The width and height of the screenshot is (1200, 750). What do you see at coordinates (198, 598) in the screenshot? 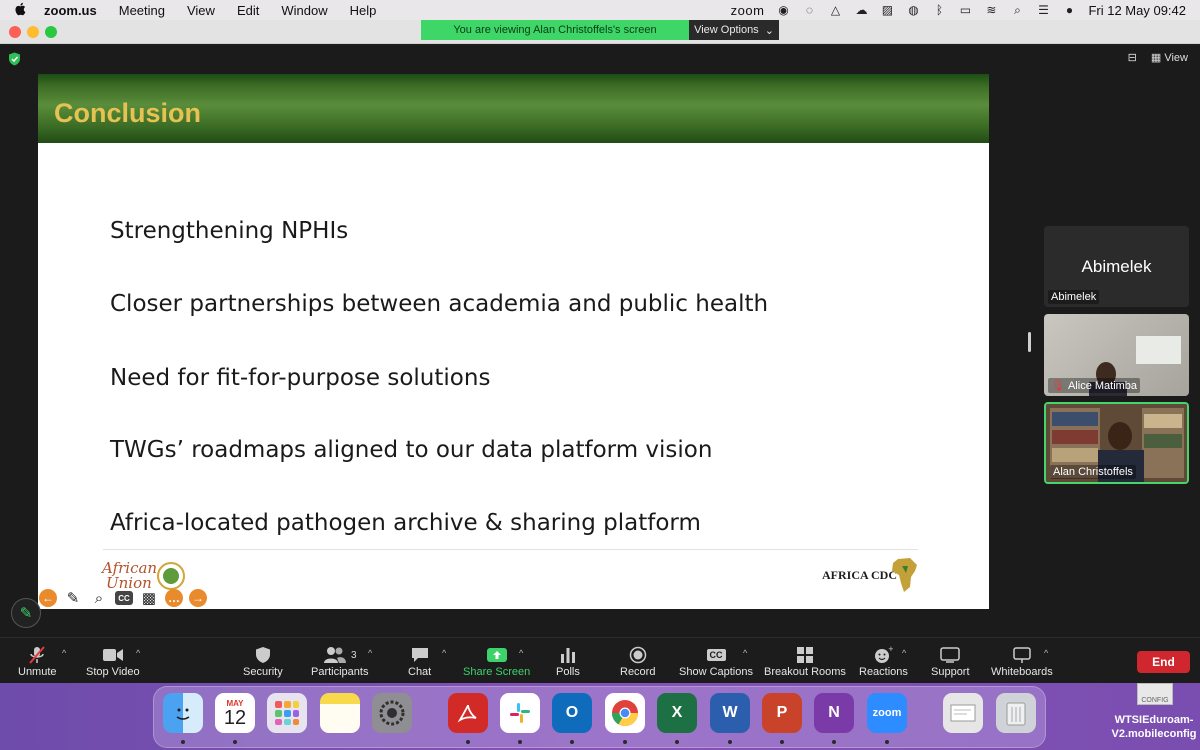
I see `next-slide-icon: →` at bounding box center [198, 598].